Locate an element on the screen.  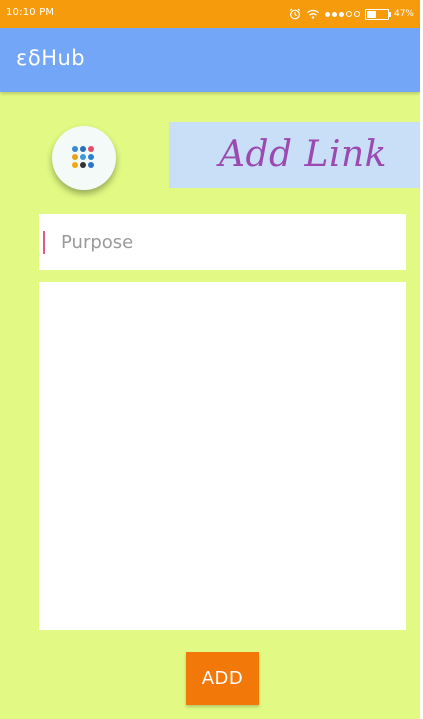
purpose-field-container is located at coordinates (222, 242).